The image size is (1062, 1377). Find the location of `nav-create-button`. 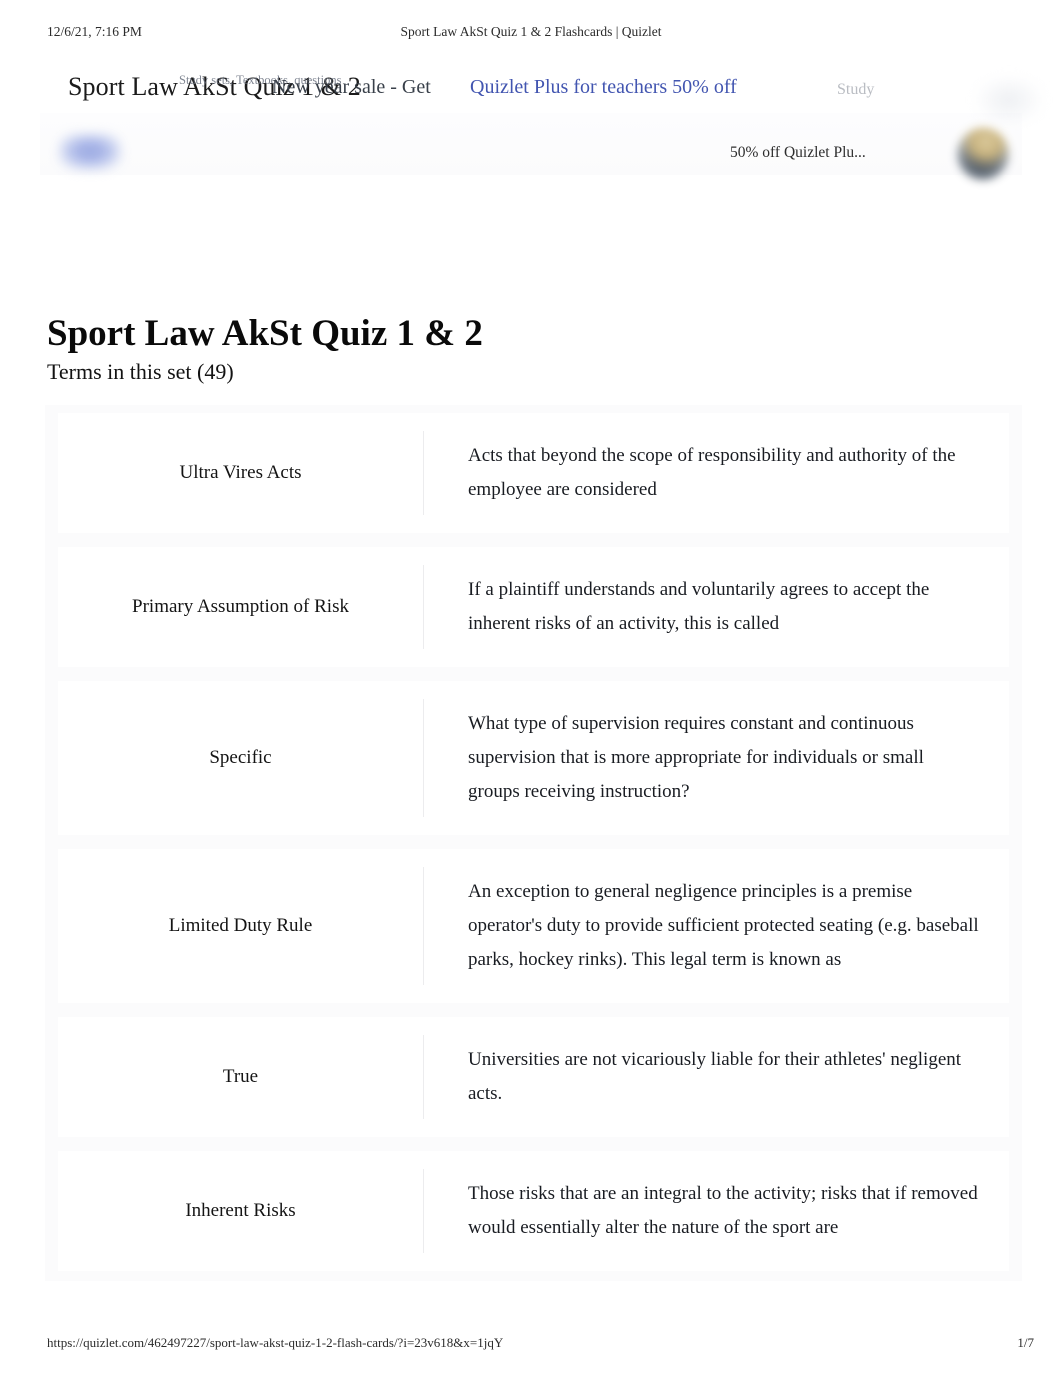

nav-create-button is located at coordinates (1009, 100).